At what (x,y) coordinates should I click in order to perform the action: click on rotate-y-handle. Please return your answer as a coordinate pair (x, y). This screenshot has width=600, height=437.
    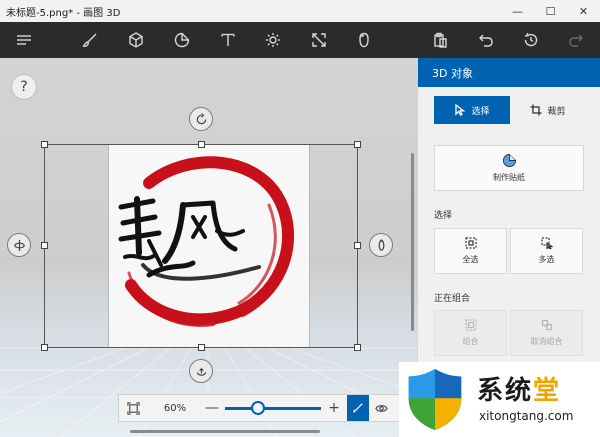
    Looking at the image, I should click on (19, 245).